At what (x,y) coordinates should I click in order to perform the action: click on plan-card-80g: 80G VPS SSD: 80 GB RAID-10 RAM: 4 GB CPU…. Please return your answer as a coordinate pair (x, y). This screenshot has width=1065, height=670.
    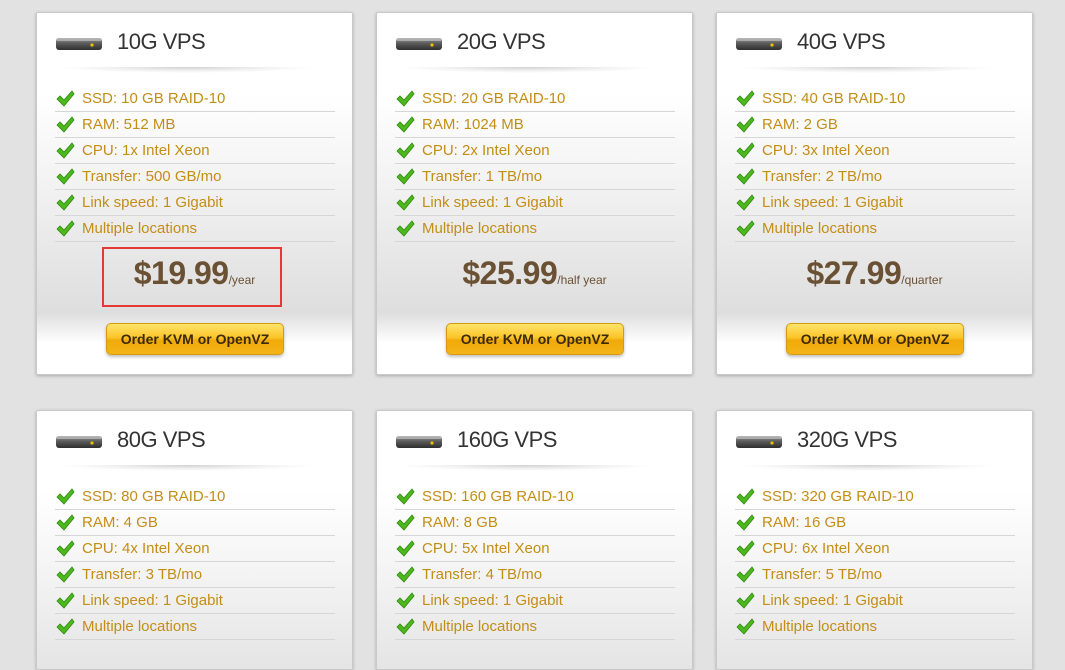
    Looking at the image, I should click on (194, 540).